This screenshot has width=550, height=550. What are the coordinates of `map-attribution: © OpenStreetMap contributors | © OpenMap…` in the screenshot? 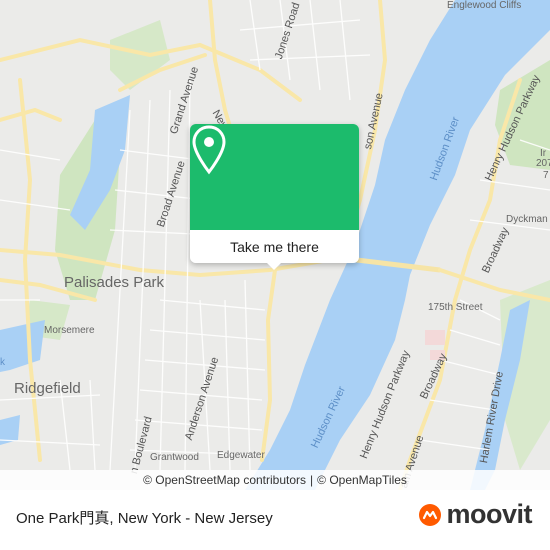 It's located at (275, 480).